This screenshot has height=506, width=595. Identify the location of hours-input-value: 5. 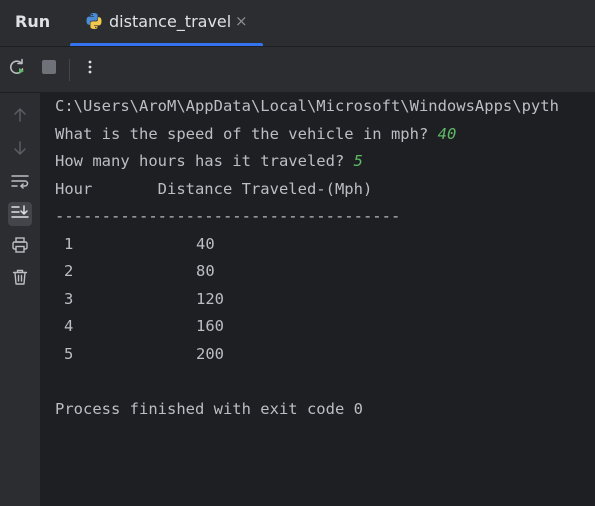
(358, 161).